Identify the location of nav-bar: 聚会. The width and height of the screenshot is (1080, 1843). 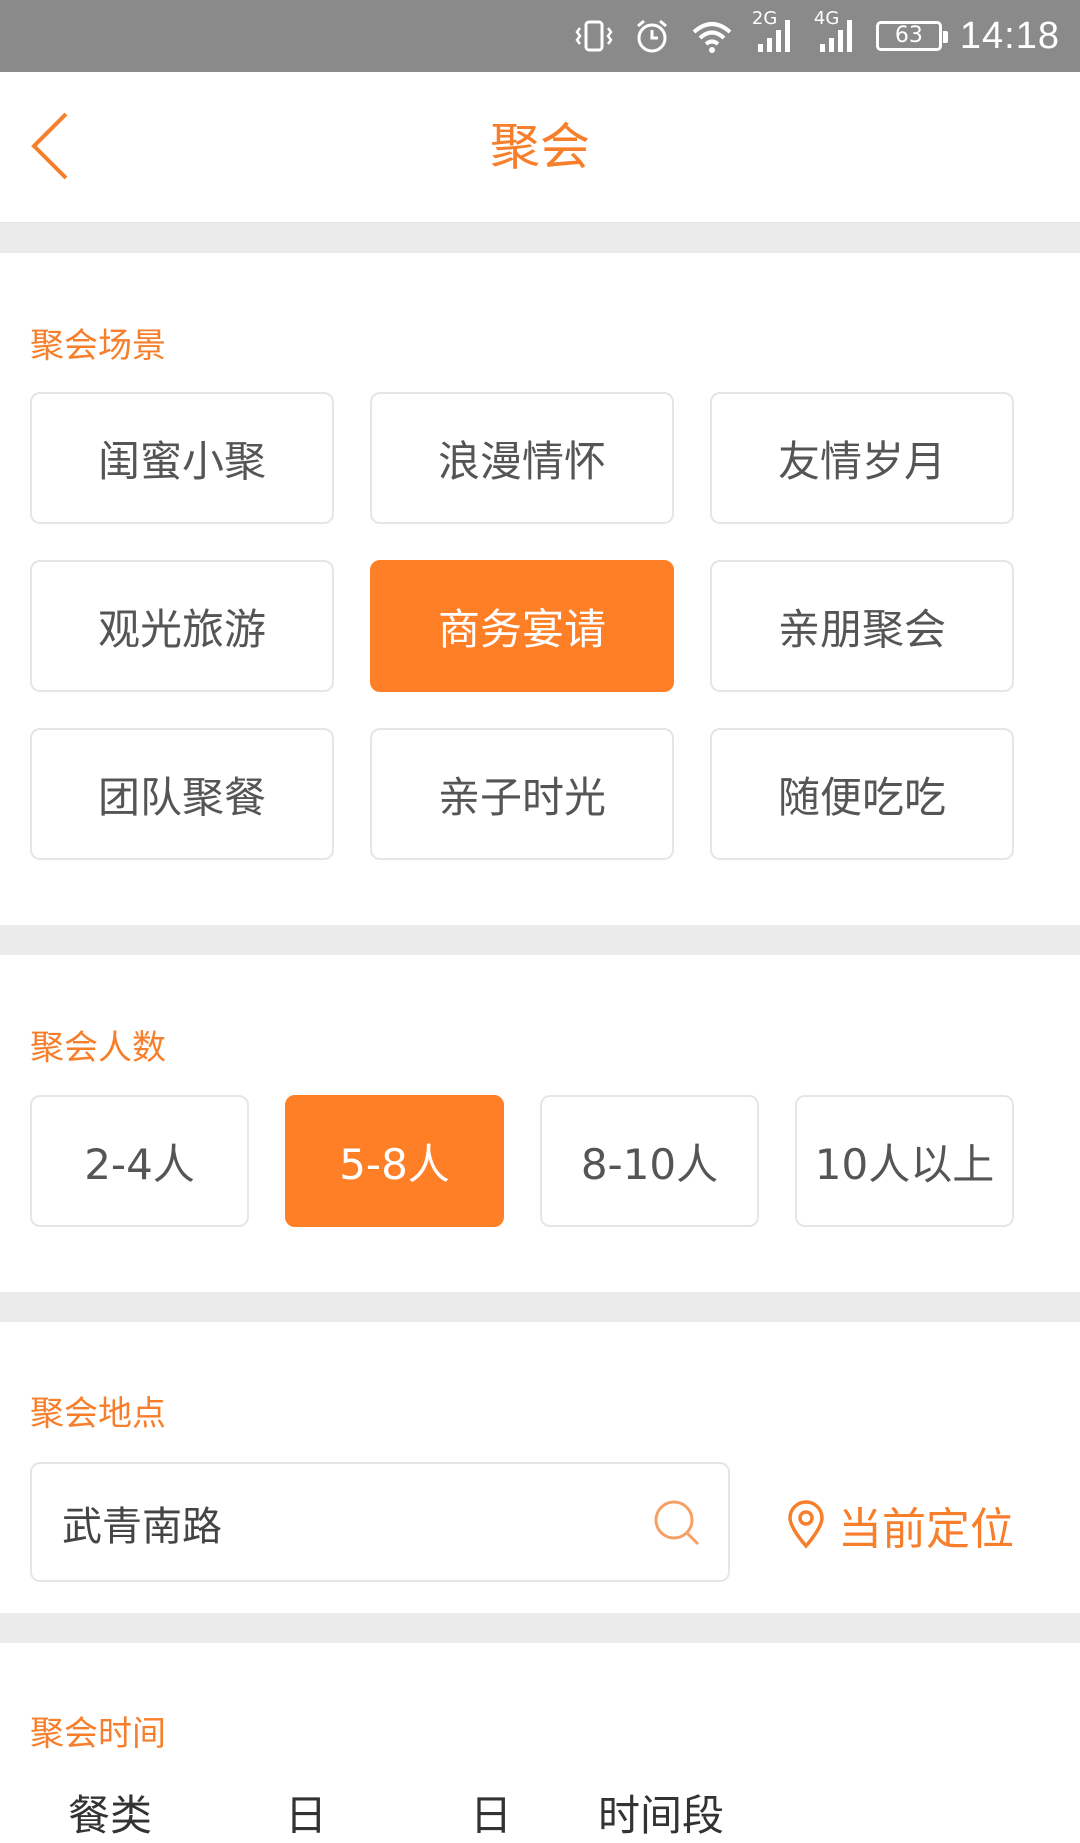
(540, 147).